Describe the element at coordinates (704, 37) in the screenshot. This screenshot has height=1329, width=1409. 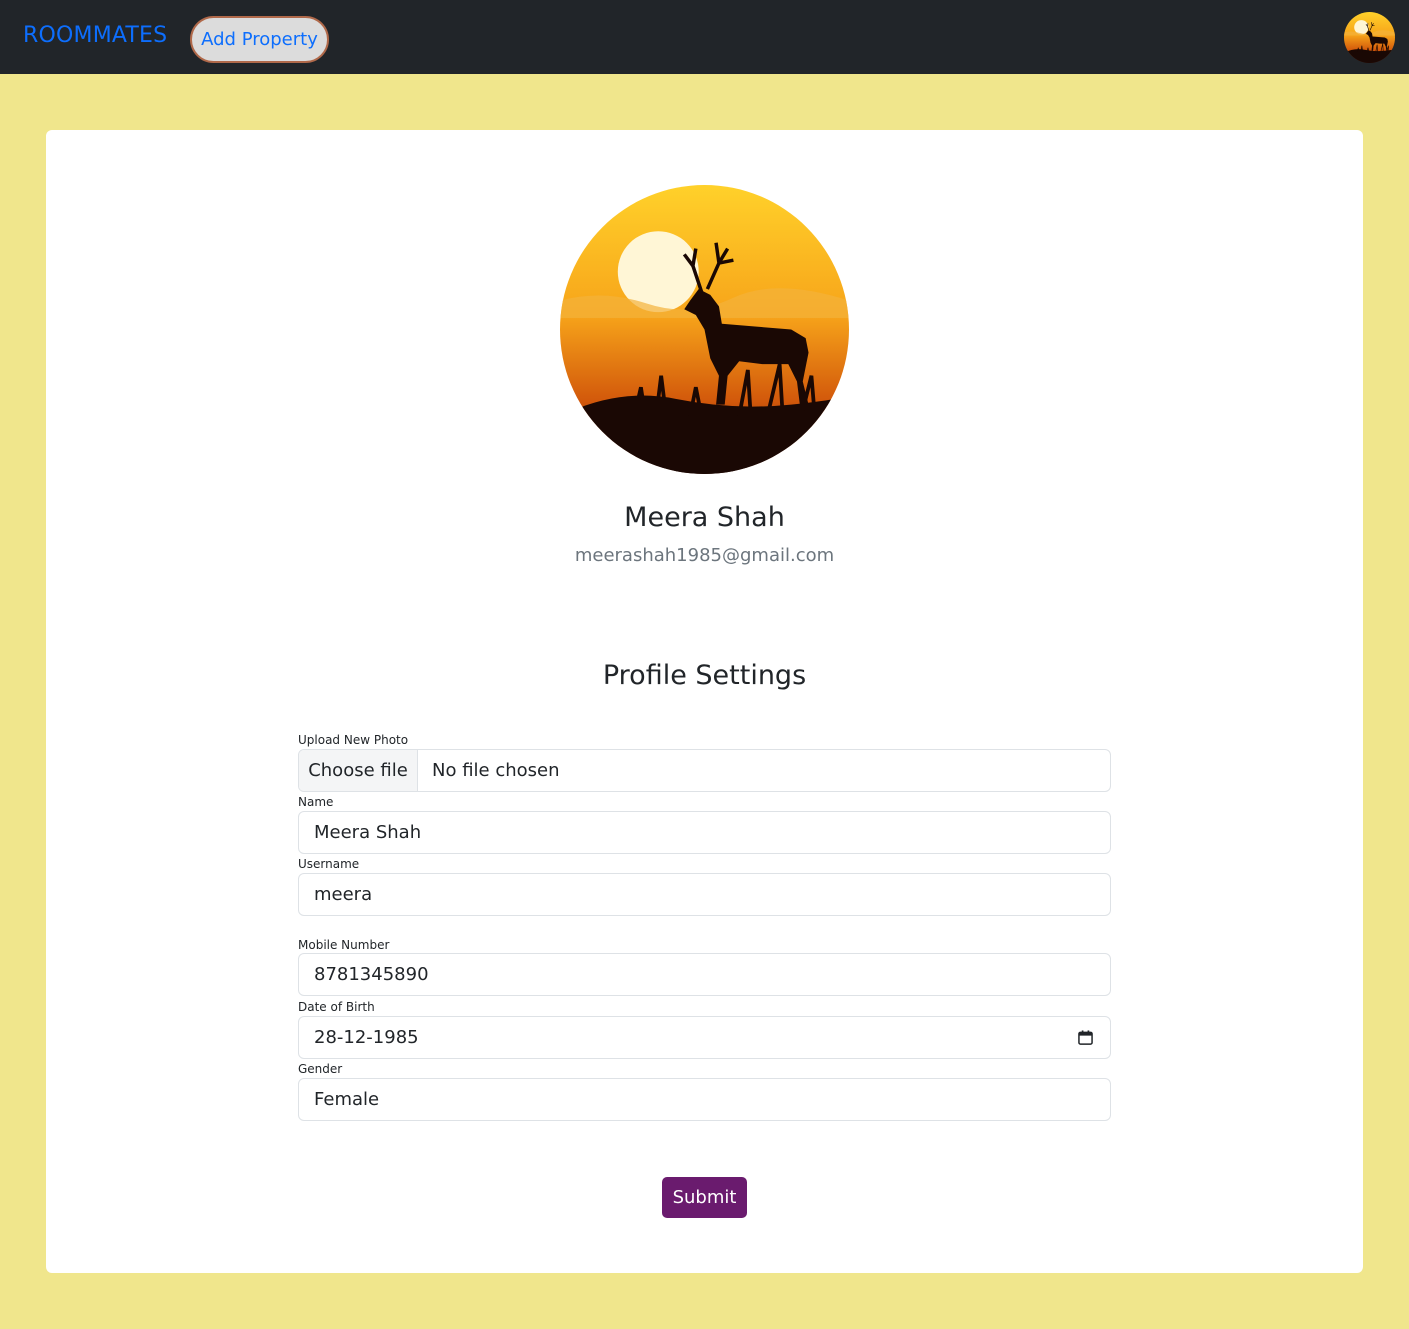
I see `top-navbar: ROOMMATES Add Property` at that location.